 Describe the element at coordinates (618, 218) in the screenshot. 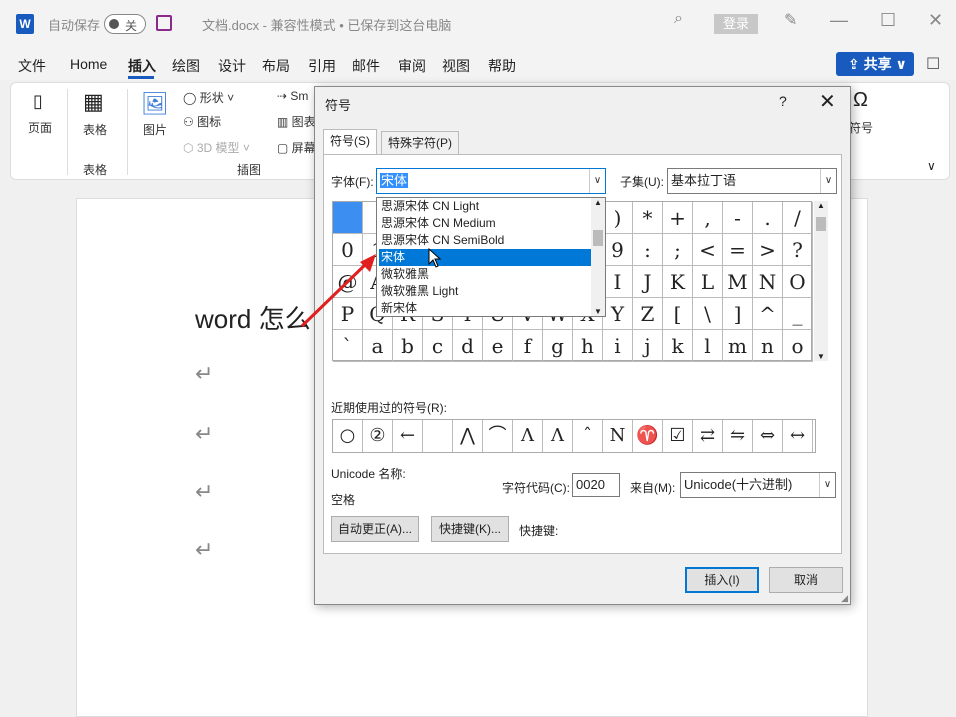

I see `symbol-cell: )` at that location.